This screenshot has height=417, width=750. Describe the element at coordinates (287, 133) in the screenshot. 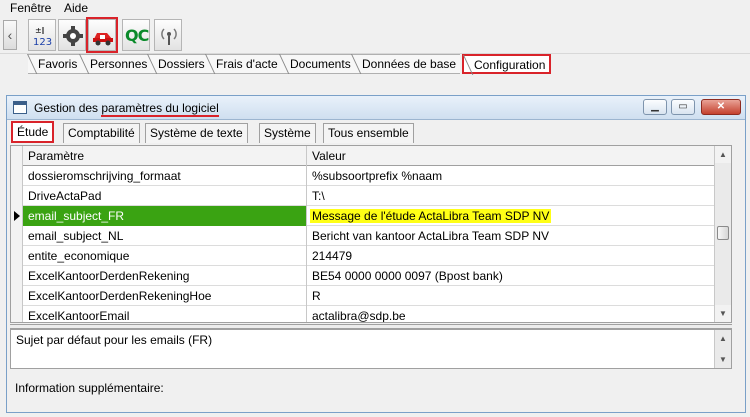

I see `tab-systeme: Système` at that location.